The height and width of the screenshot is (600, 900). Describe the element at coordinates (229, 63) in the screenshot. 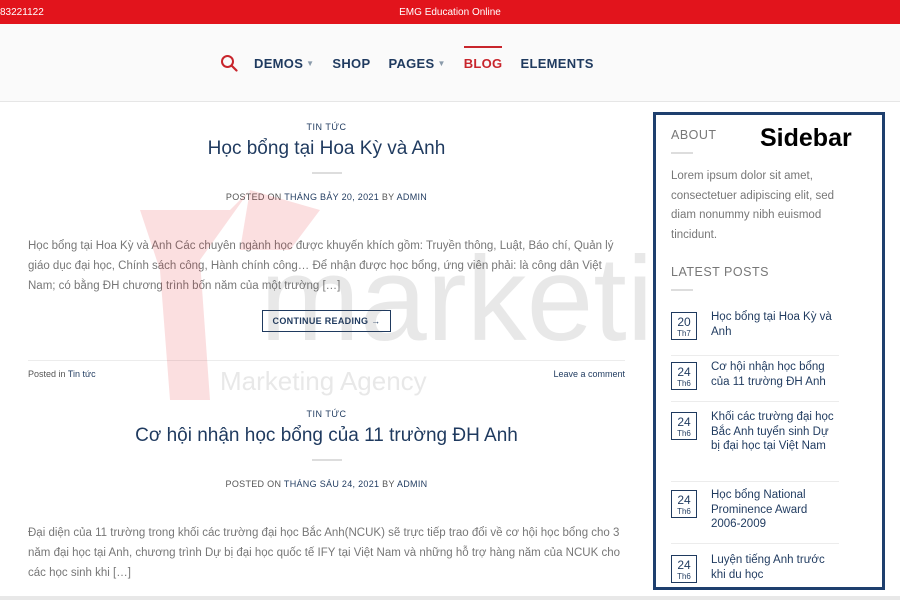

I see `search-icon` at that location.